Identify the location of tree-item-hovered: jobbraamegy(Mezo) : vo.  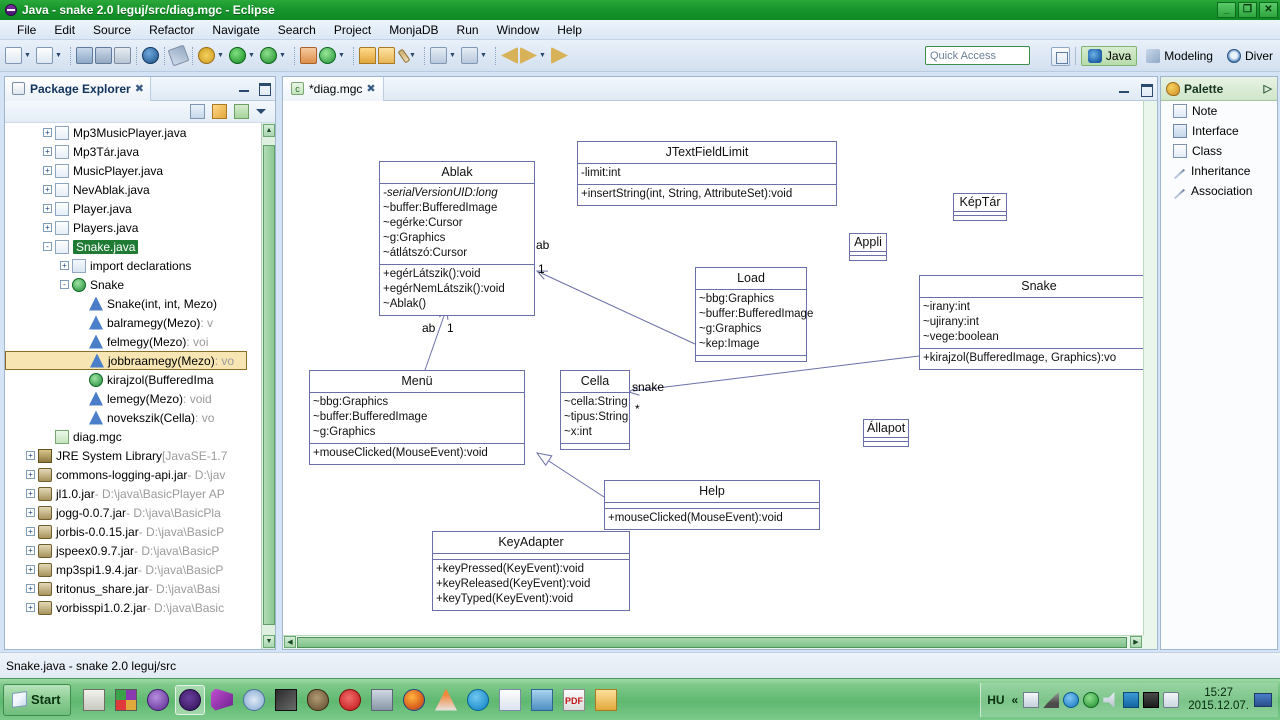
(126, 360).